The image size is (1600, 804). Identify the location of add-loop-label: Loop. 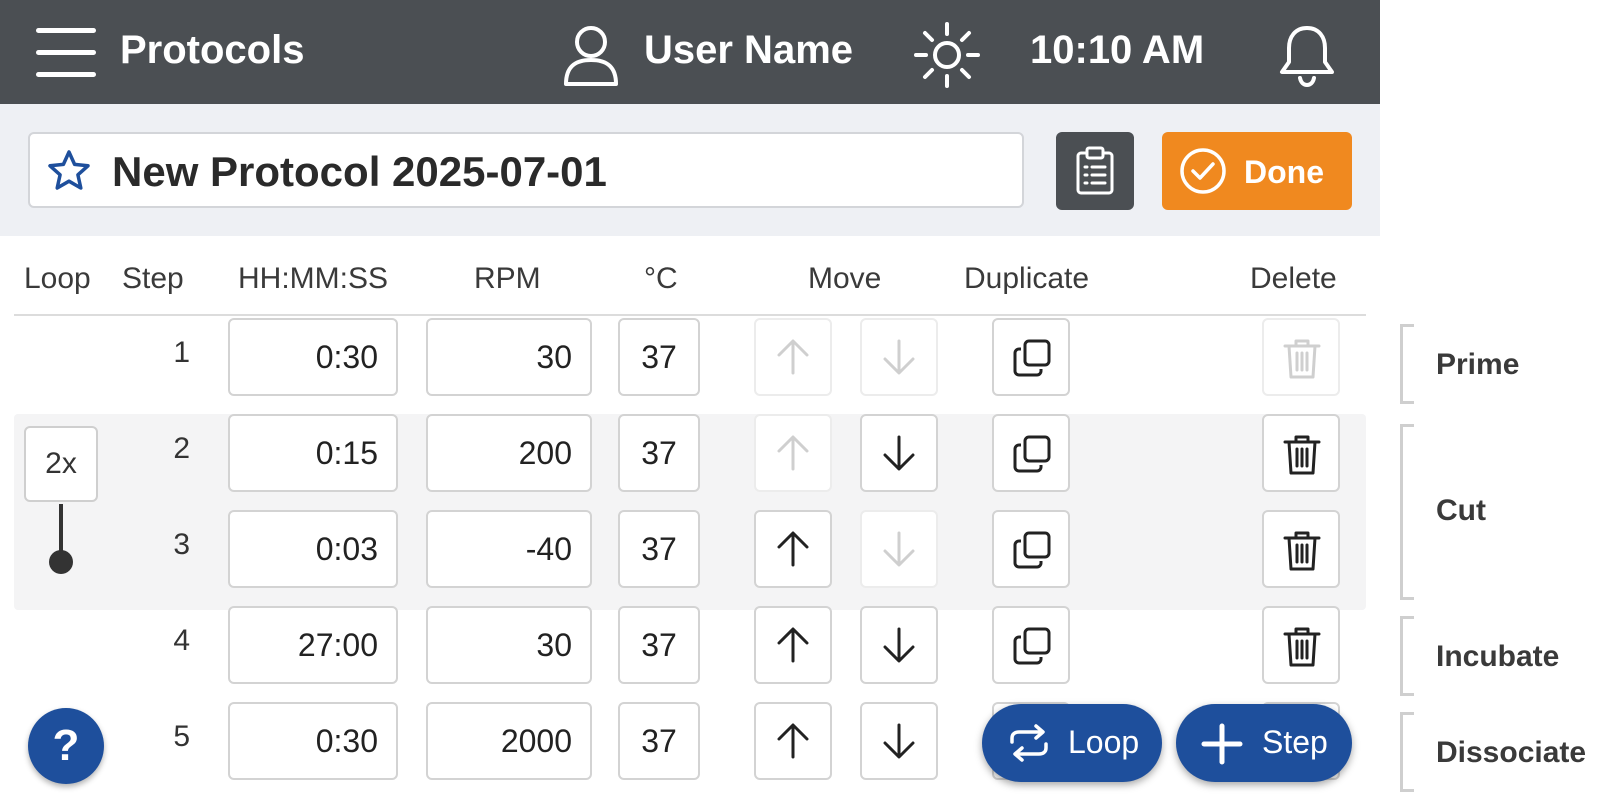
(1104, 742).